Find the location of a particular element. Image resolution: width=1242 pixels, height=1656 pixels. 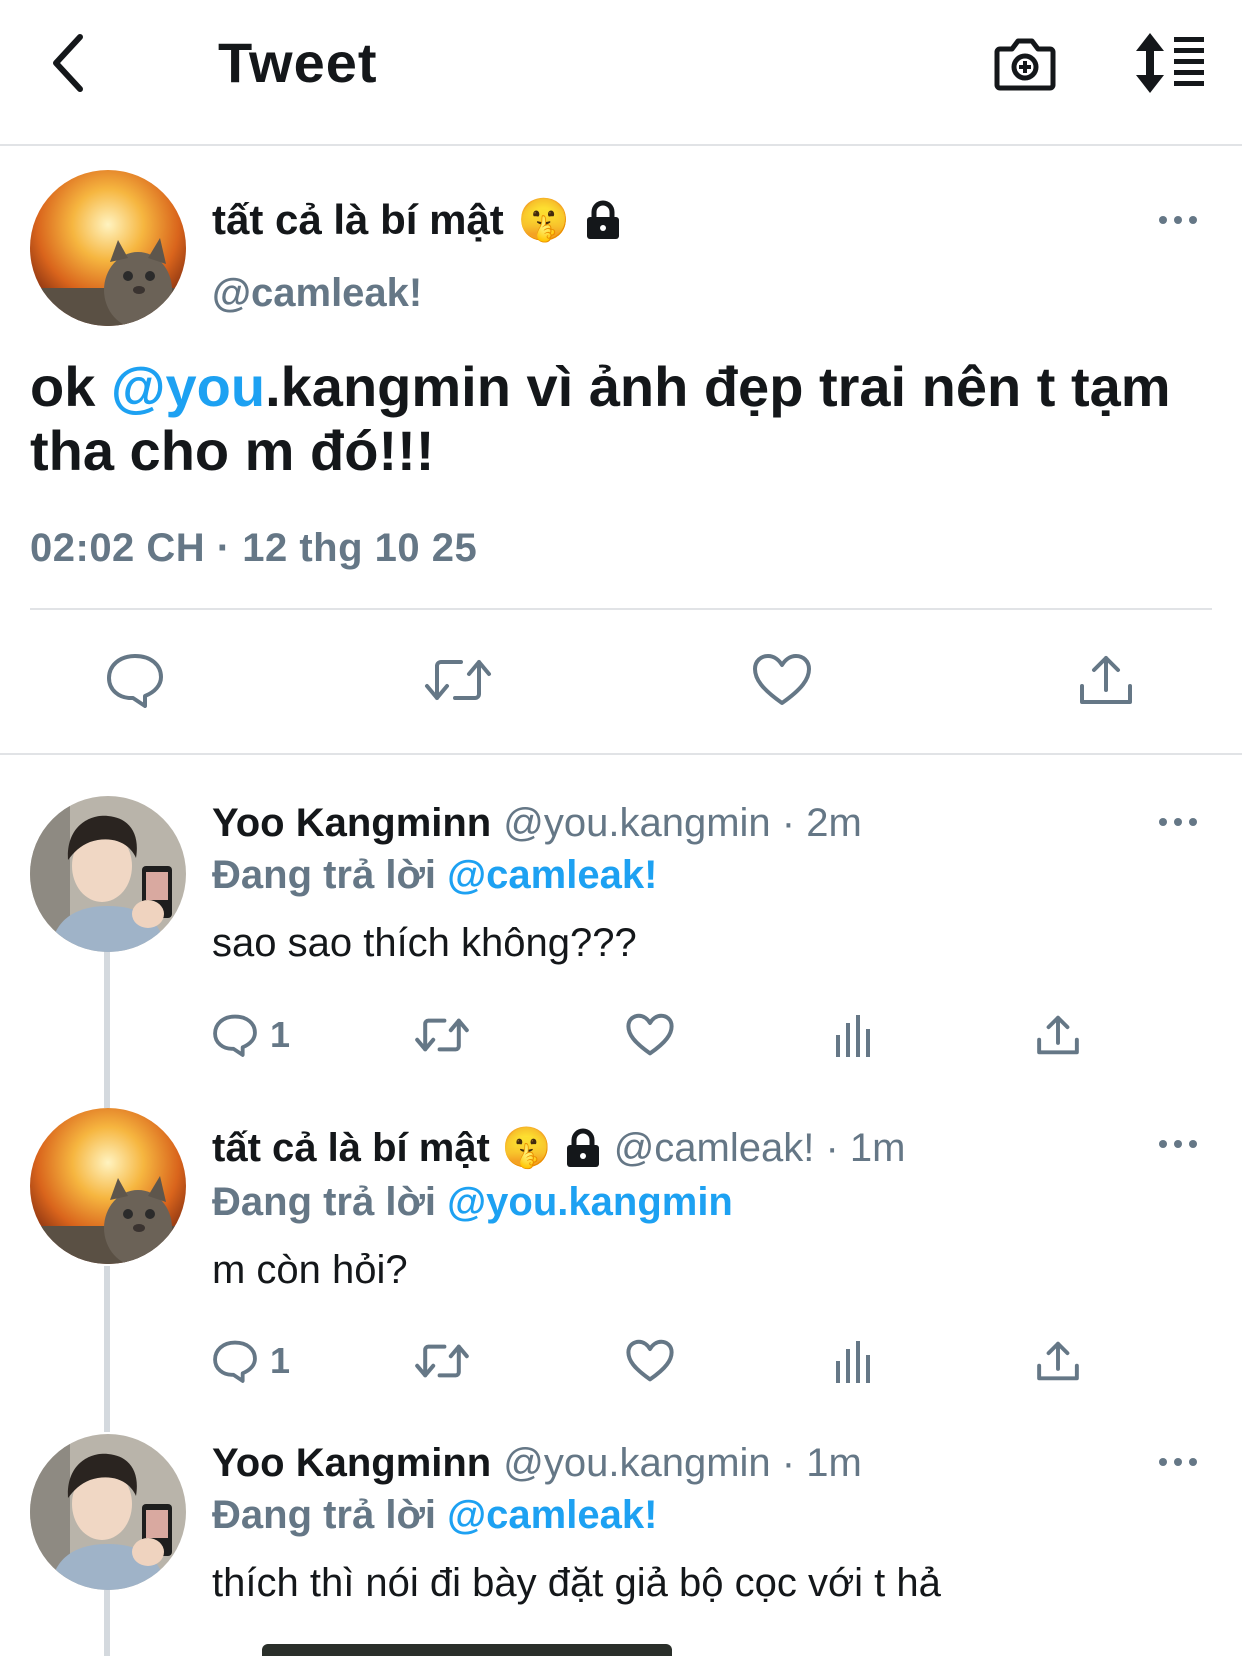

replying-to: Đang trả lời @you.kangmin is located at coordinates (472, 1202).